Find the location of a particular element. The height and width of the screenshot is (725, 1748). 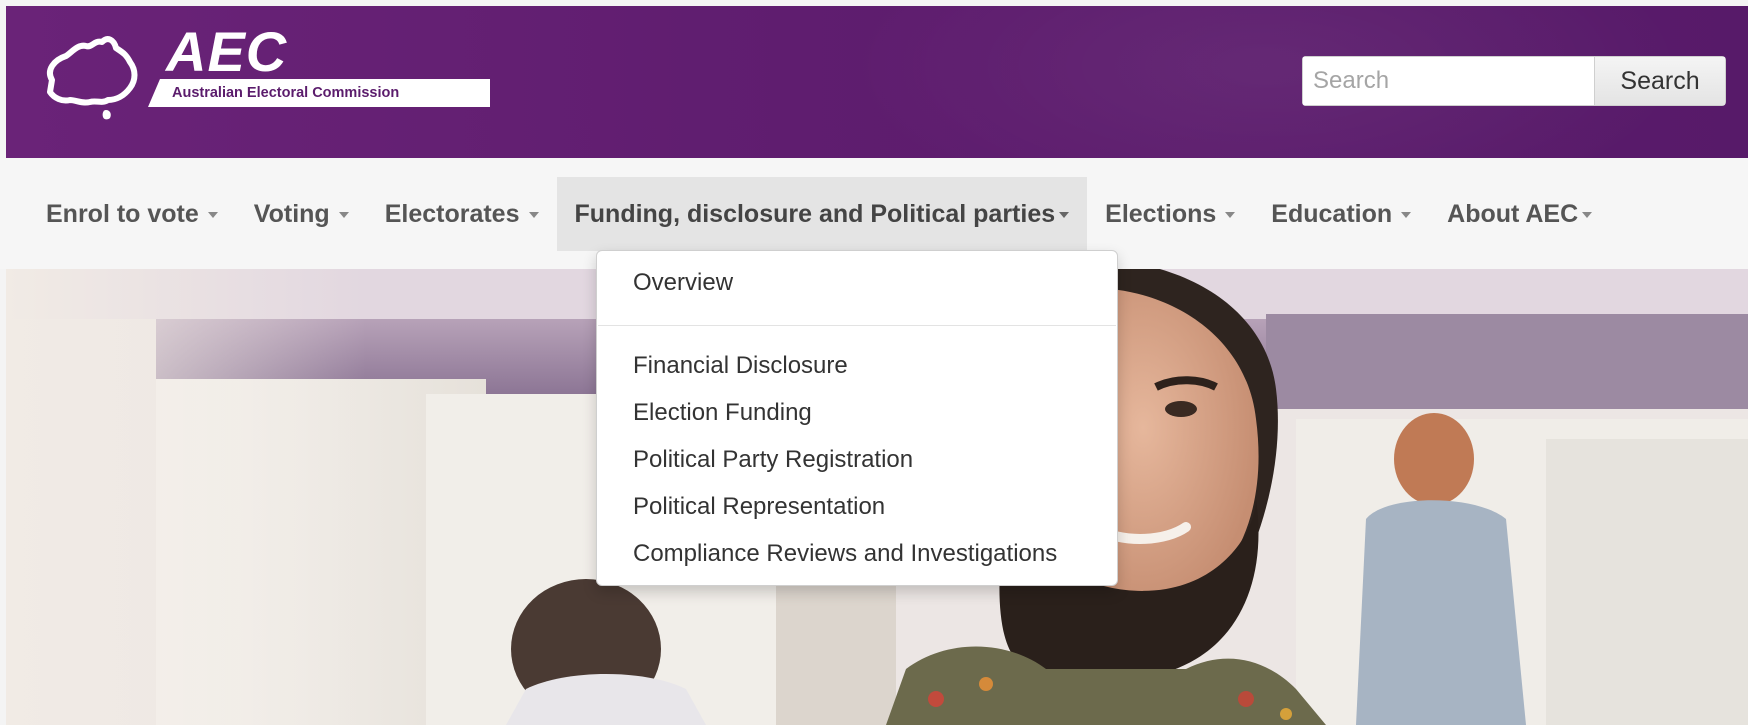

nav-item-enrol-to-vote: Enrol to vote is located at coordinates (132, 214).